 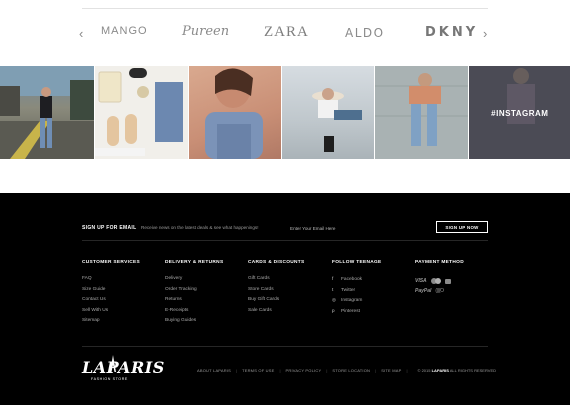 What do you see at coordinates (421, 281) in the screenshot?
I see `visa-icon: VISA` at bounding box center [421, 281].